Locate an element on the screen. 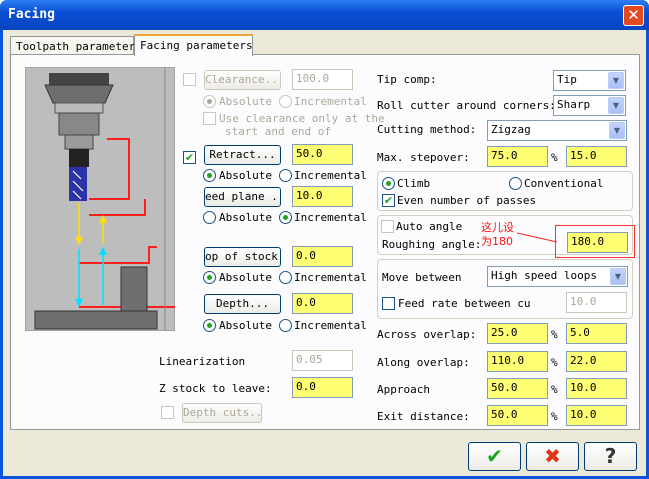  top-stock-incremental-radio is located at coordinates (285, 277).